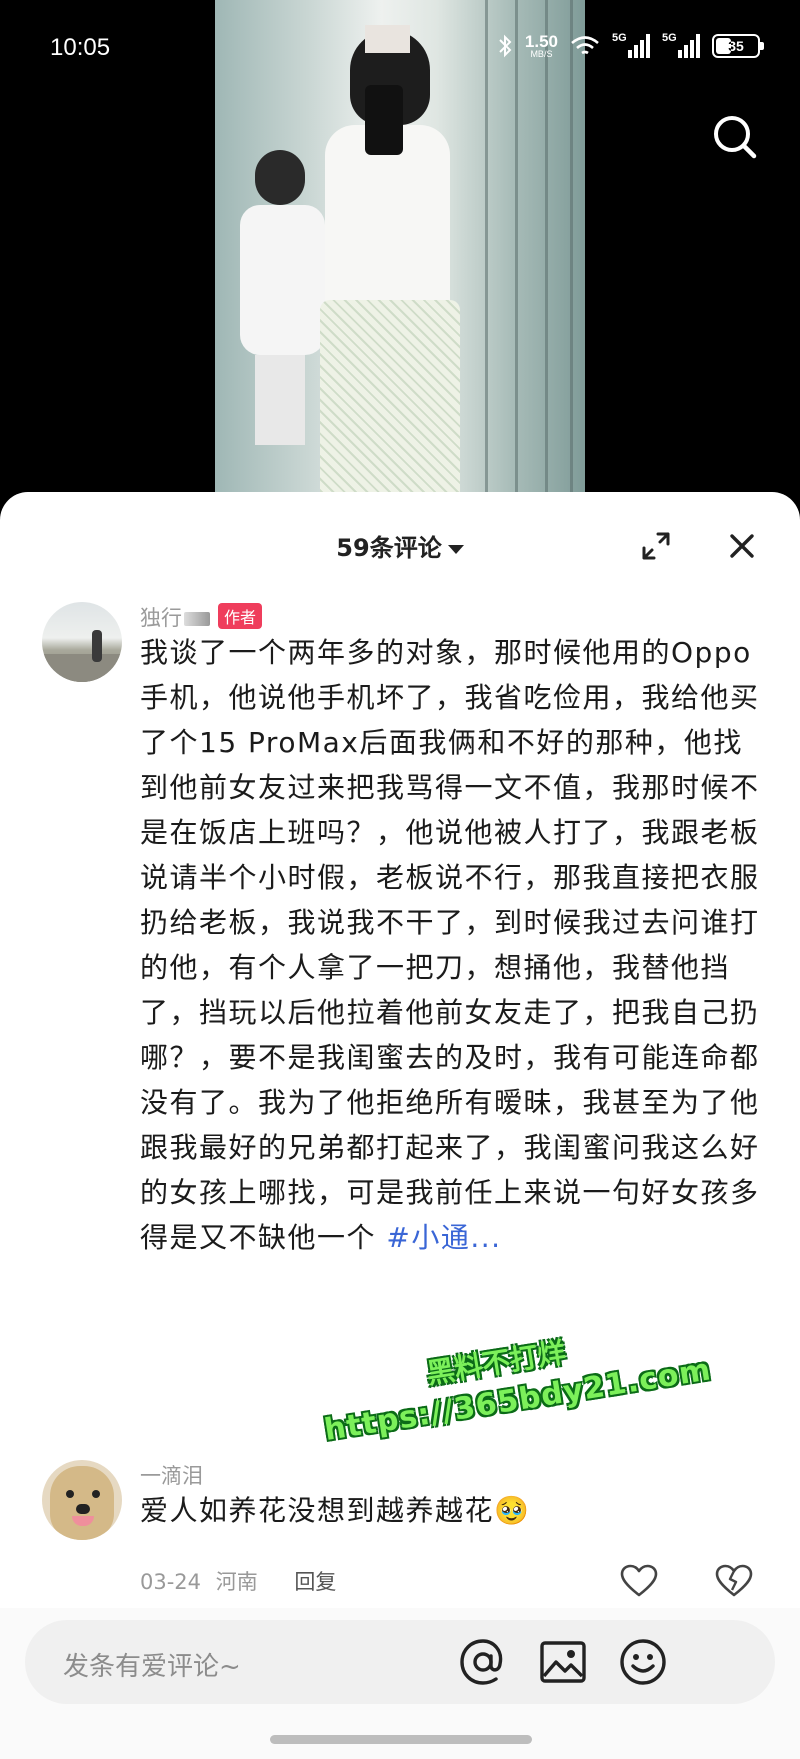  I want to click on crying-face-emoji: 🥹, so click(512, 1510).